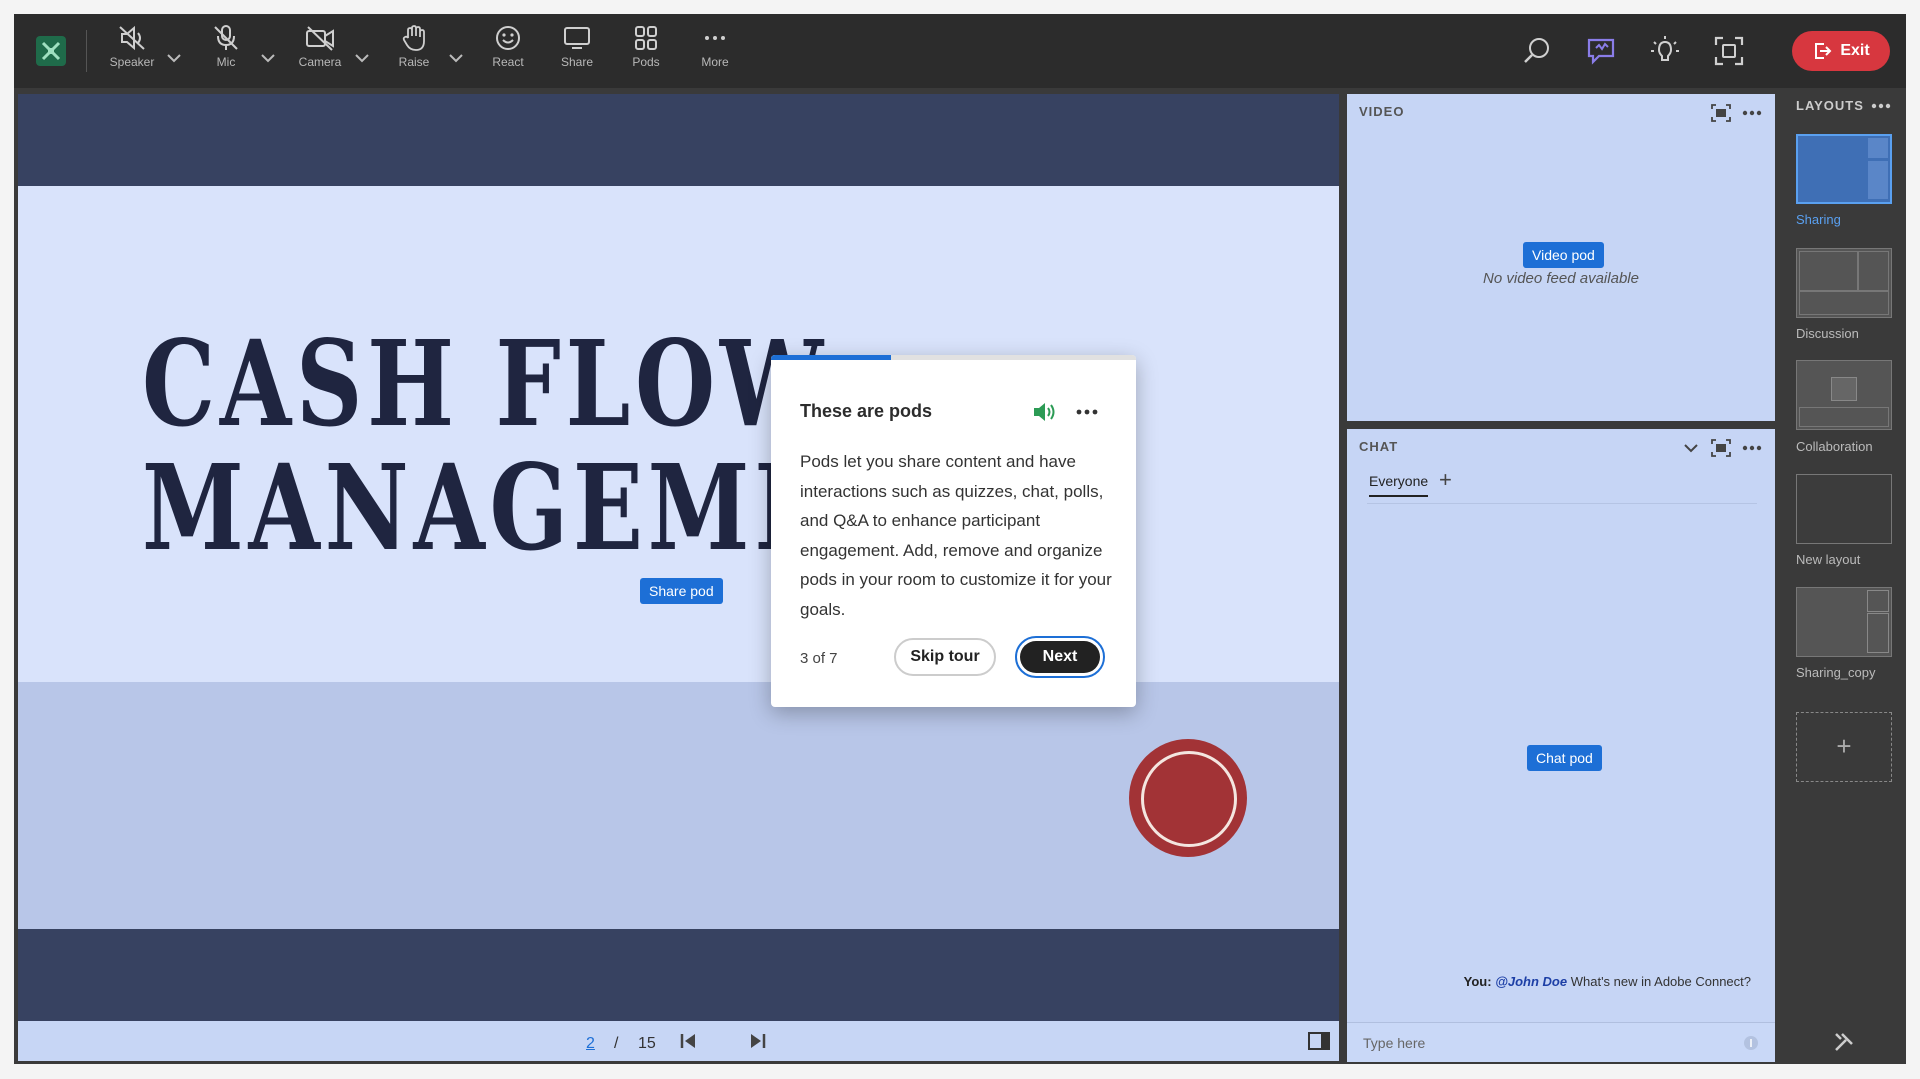  What do you see at coordinates (1721, 113) in the screenshot?
I see `video-maximize-icon` at bounding box center [1721, 113].